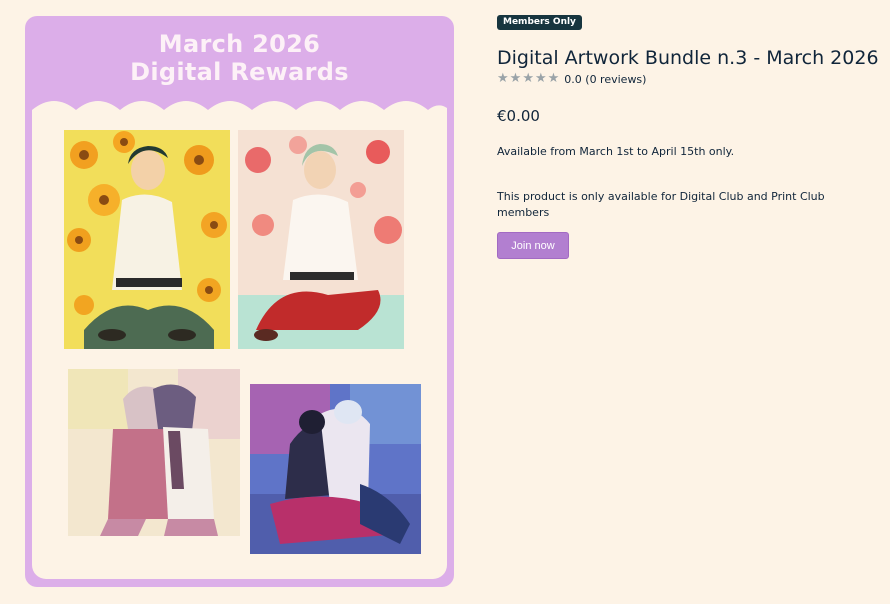  What do you see at coordinates (321, 239) in the screenshot?
I see `artwork-poppy-portrait` at bounding box center [321, 239].